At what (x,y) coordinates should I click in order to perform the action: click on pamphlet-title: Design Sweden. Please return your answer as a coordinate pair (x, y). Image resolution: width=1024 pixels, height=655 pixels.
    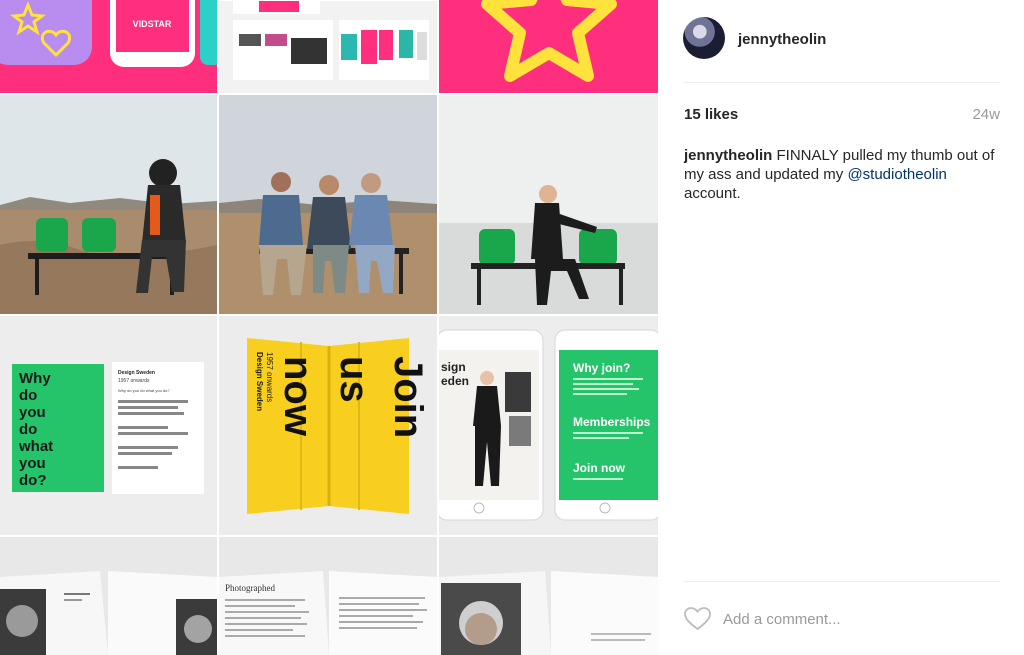
    Looking at the image, I should click on (136, 373).